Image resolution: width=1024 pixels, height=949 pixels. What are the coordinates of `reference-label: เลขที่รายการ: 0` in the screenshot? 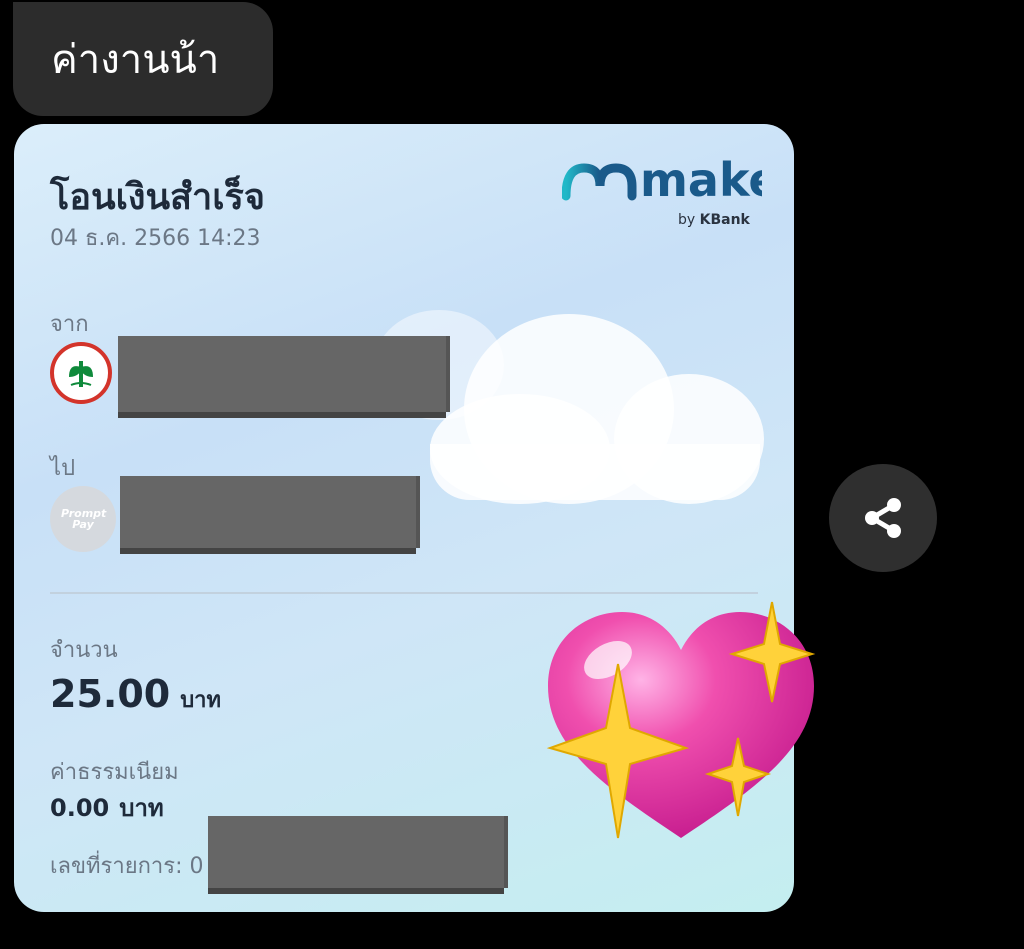 It's located at (127, 866).